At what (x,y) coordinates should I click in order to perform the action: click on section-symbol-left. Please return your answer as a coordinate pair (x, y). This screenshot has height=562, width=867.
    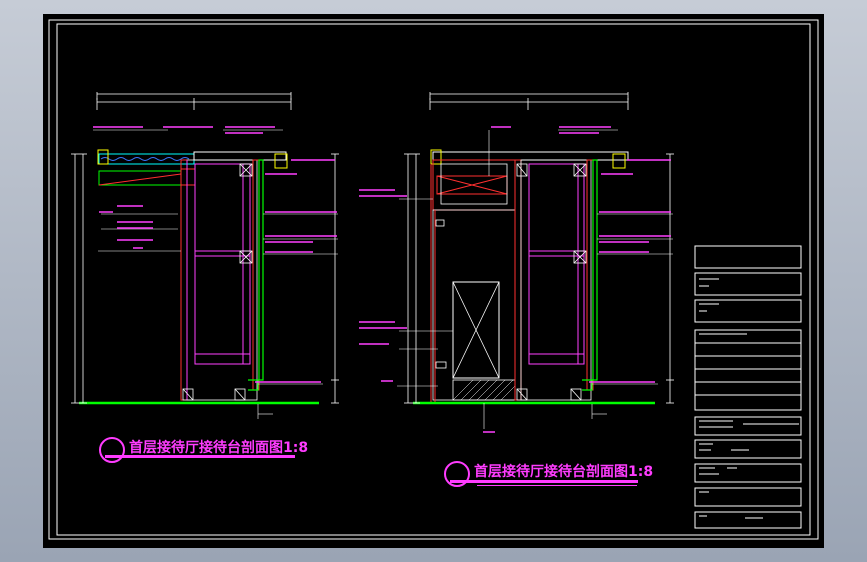
    Looking at the image, I should click on (112, 450).